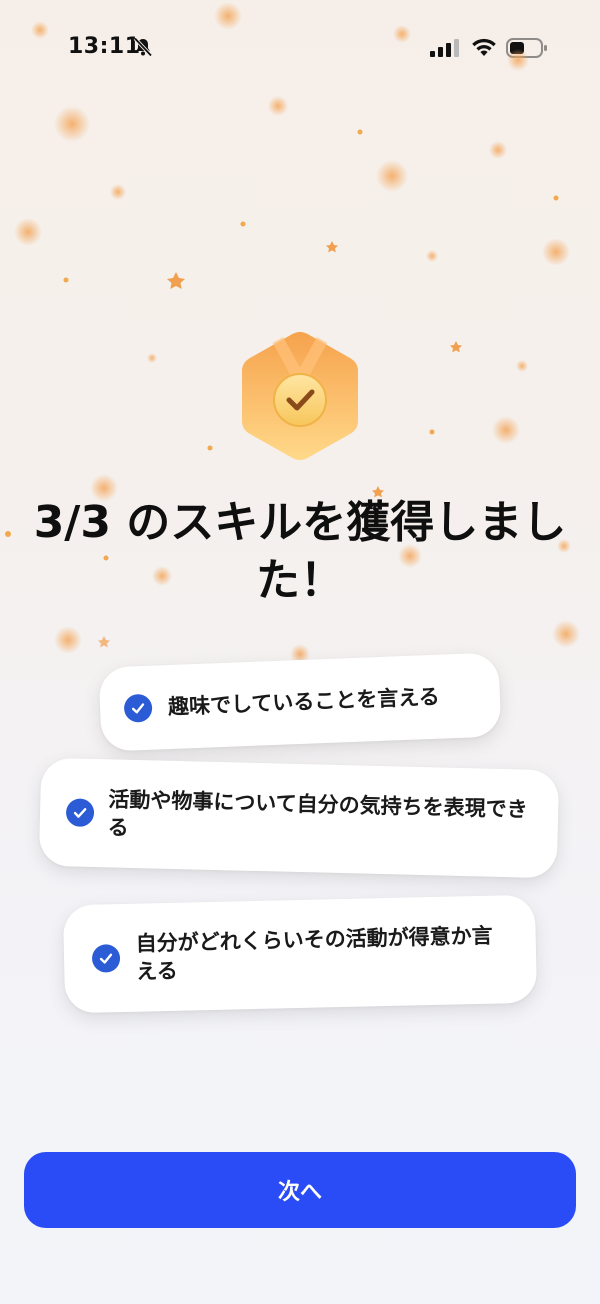 The height and width of the screenshot is (1304, 600). I want to click on page-title: 3/3 のスキルを獲得しました！, so click(300, 551).